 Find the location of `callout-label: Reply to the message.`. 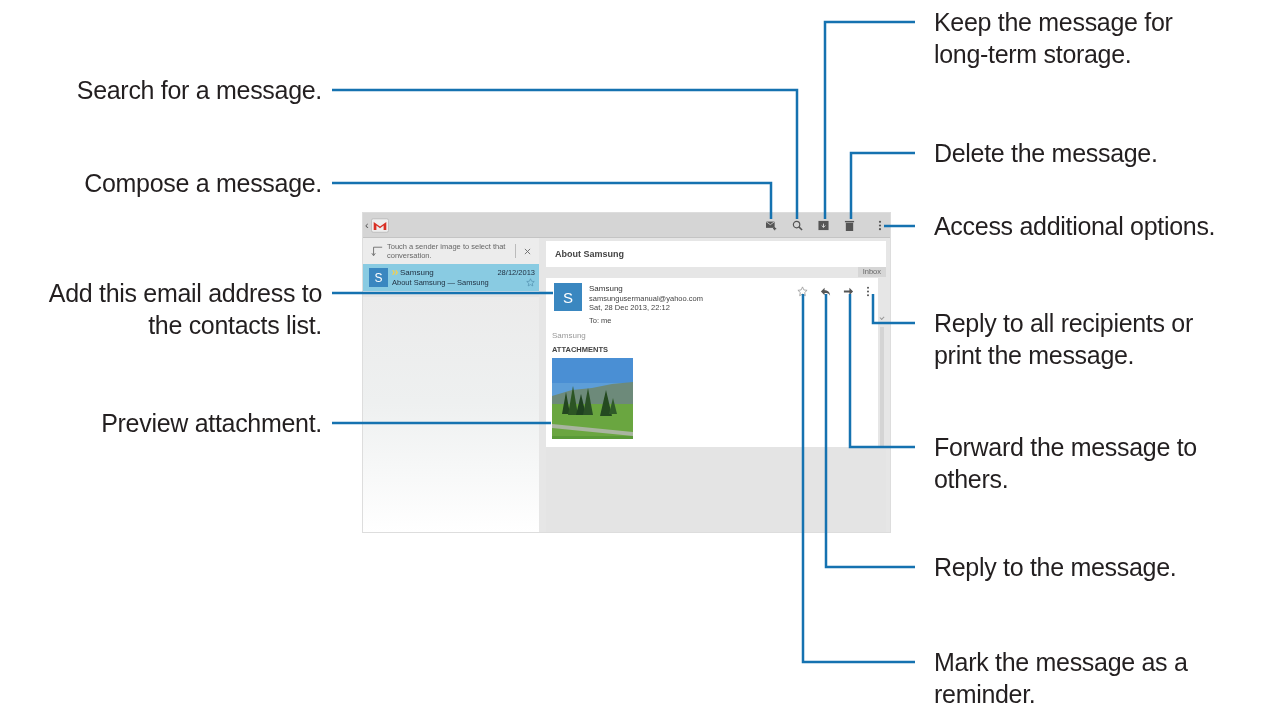

callout-label: Reply to the message. is located at coordinates (1055, 567).